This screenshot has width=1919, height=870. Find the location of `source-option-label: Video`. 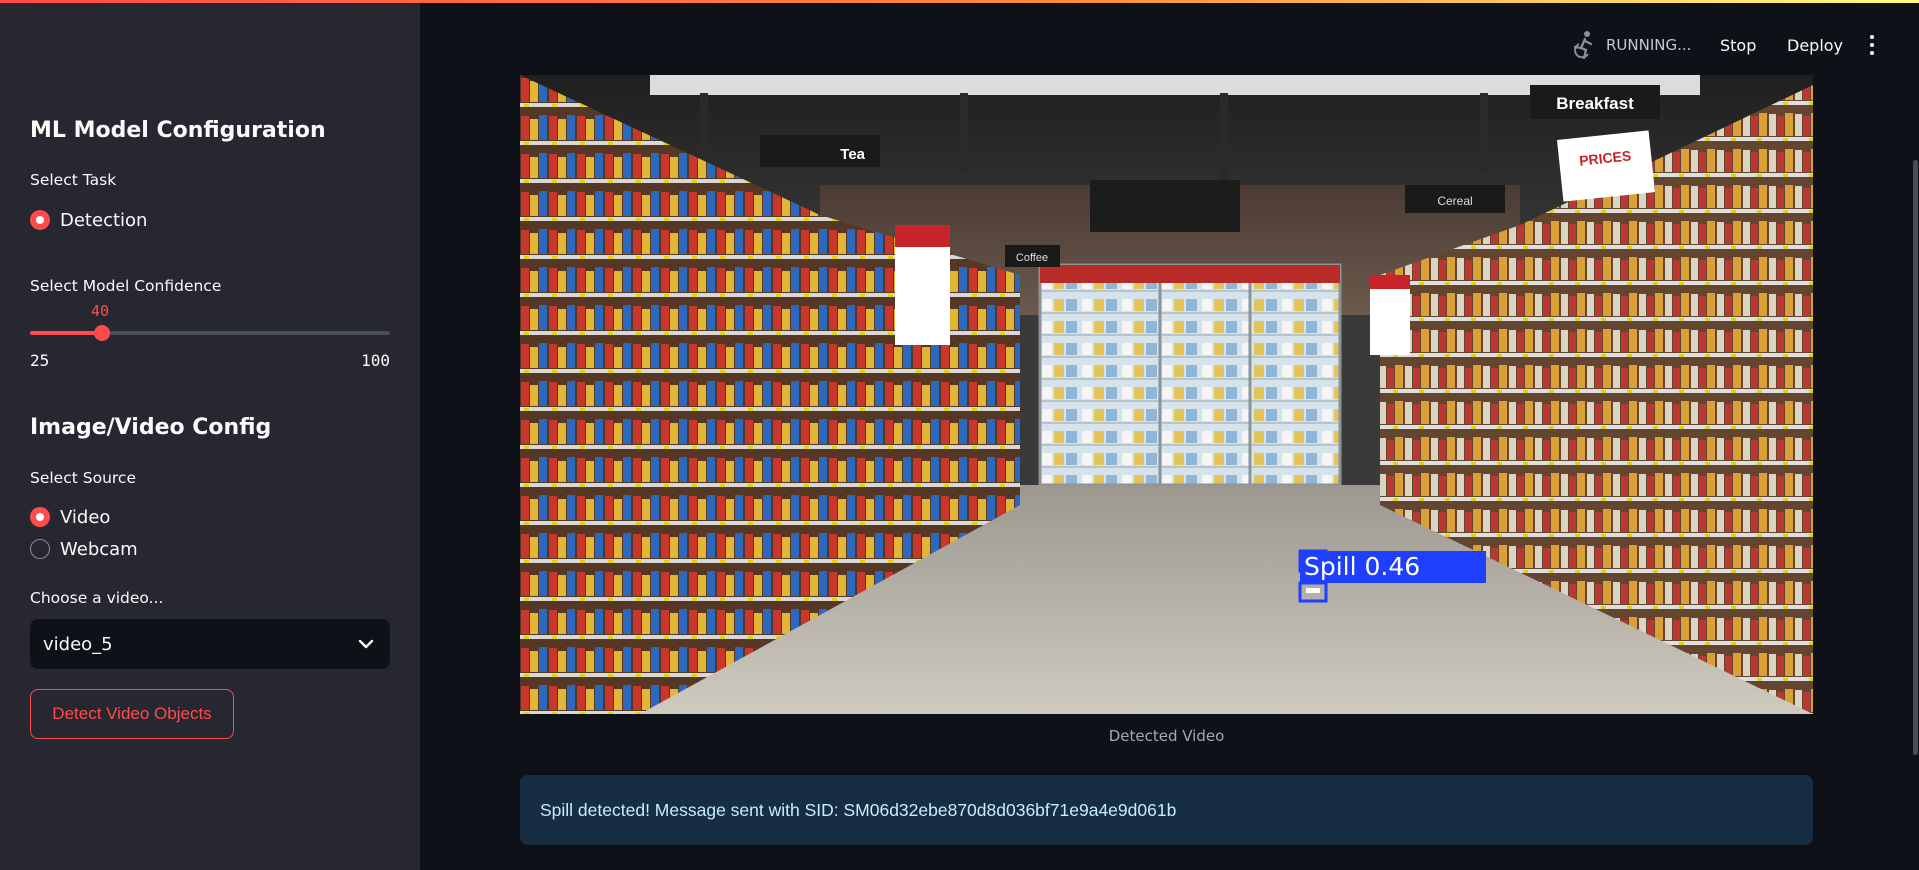

source-option-label: Video is located at coordinates (85, 517).